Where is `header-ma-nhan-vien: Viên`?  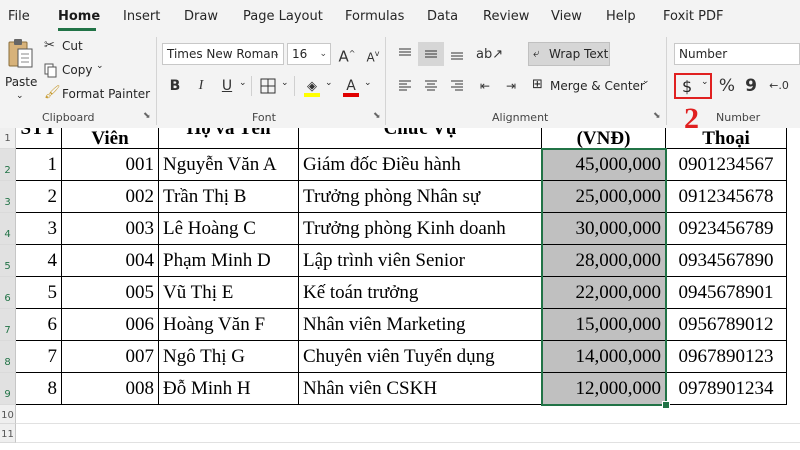 header-ma-nhan-vien: Viên is located at coordinates (110, 138).